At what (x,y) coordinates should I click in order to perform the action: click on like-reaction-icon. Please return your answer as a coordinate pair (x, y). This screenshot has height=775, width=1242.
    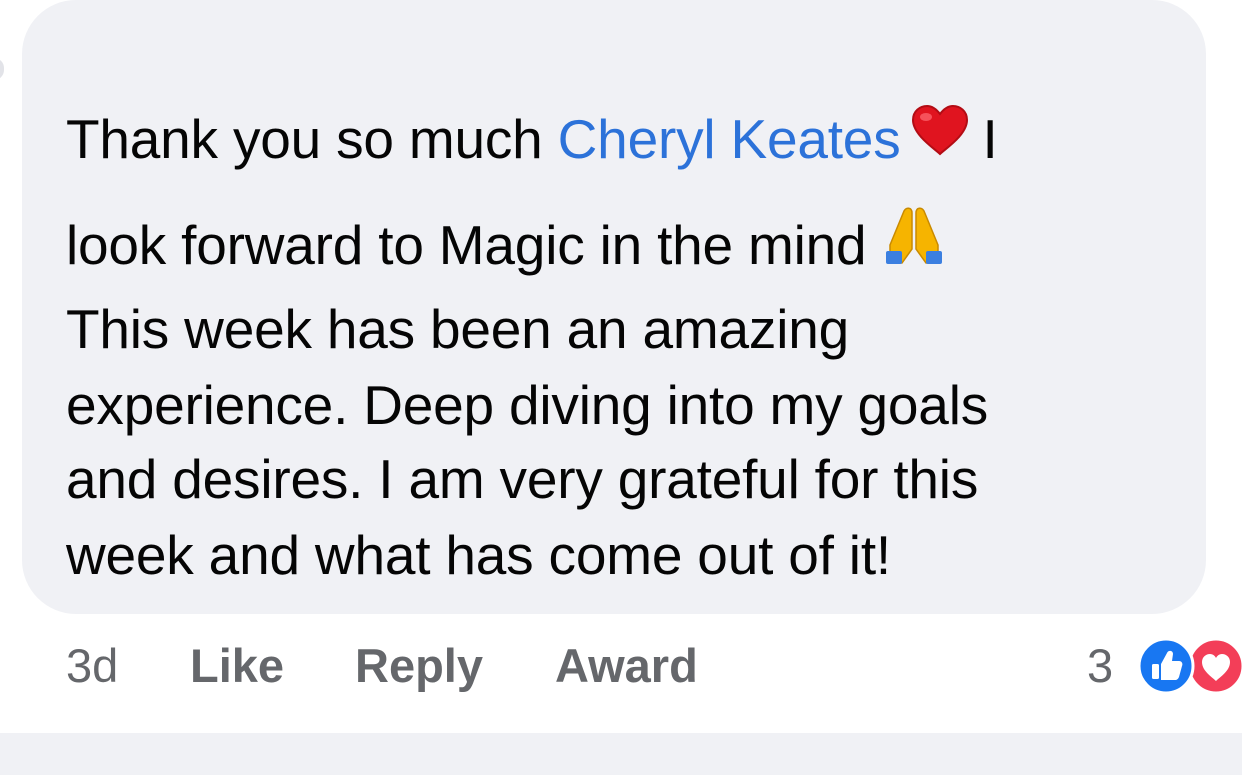
    Looking at the image, I should click on (1166, 666).